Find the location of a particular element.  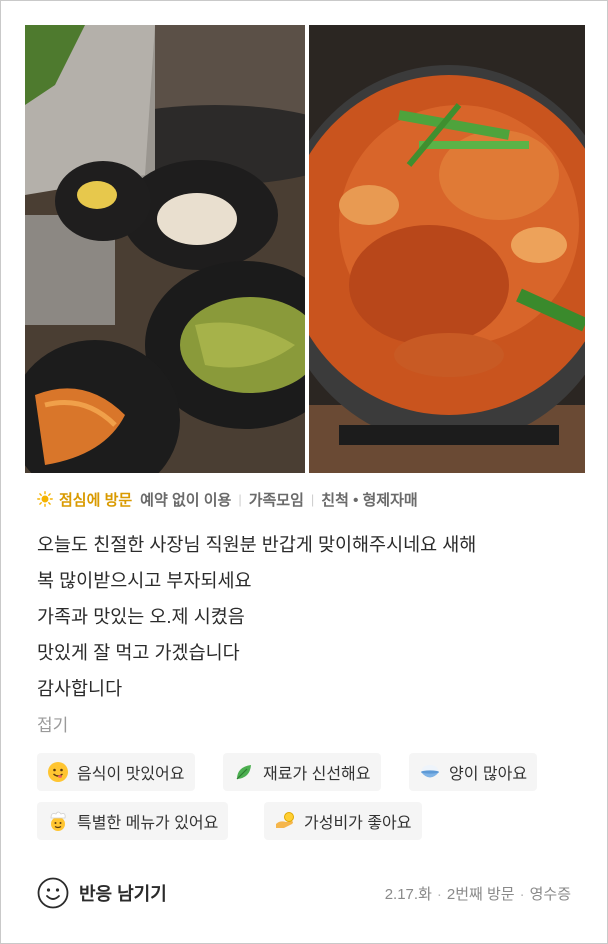

keyword-label: 재료가 신선해요 is located at coordinates (317, 774).